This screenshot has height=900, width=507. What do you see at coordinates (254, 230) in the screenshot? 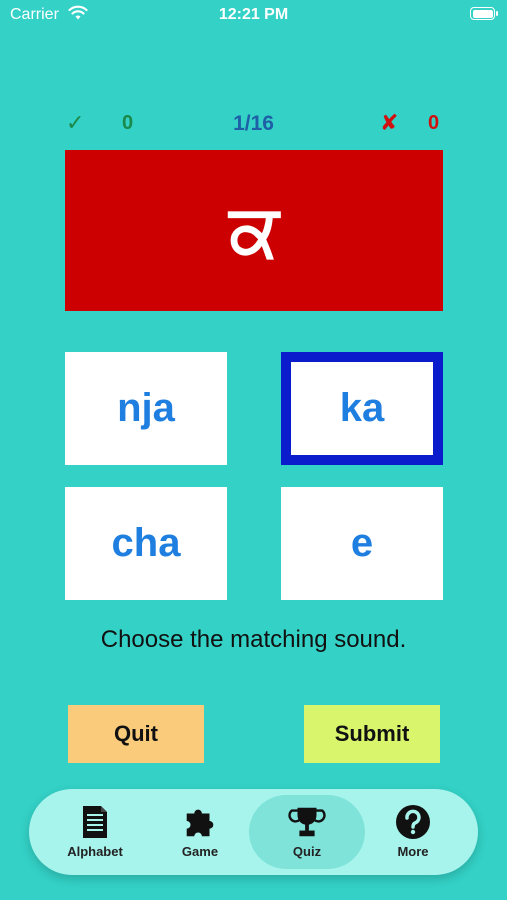
I see `letter-card: ਕ` at bounding box center [254, 230].